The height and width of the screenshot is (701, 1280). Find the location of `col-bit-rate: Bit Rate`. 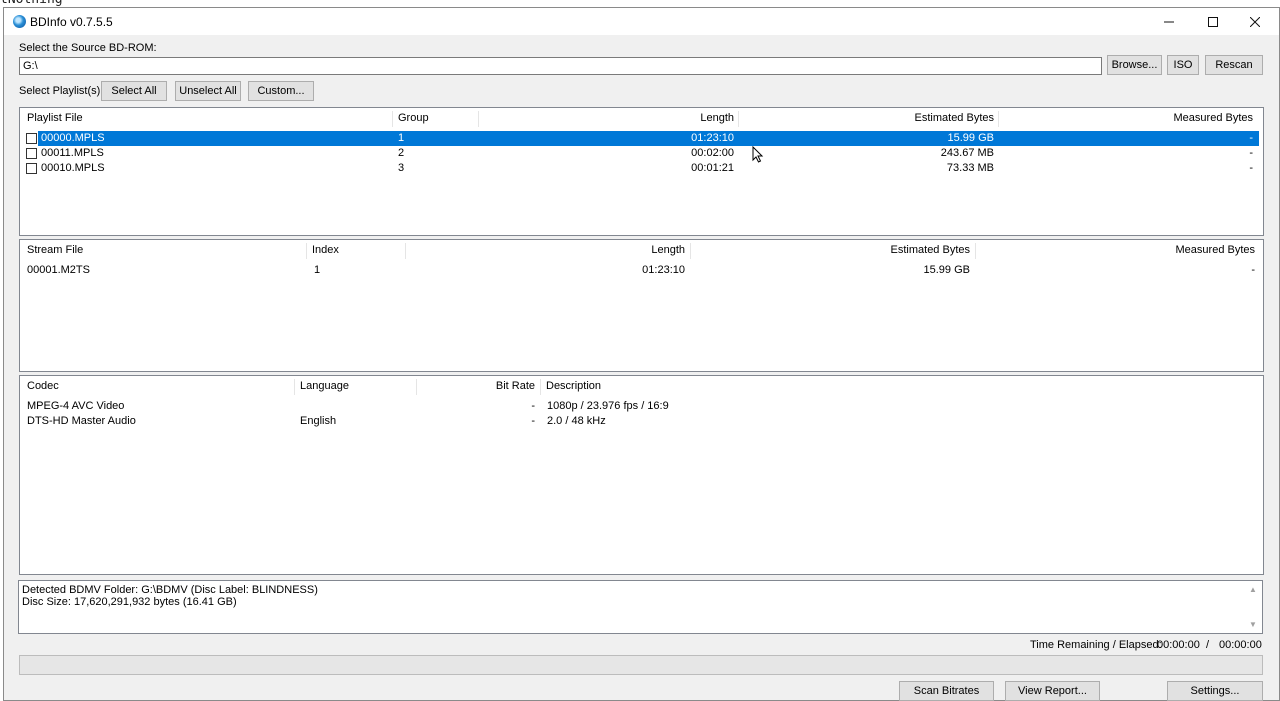

col-bit-rate: Bit Rate is located at coordinates (476, 387).